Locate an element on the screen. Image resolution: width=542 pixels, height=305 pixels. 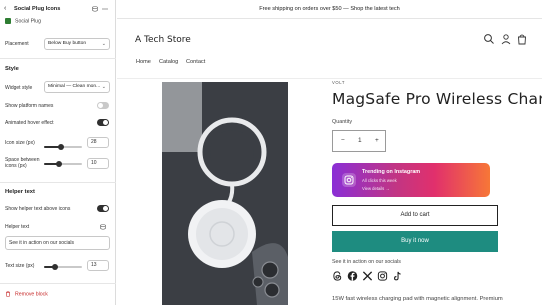
add-to-cart-button: Add to cart is located at coordinates (415, 215).